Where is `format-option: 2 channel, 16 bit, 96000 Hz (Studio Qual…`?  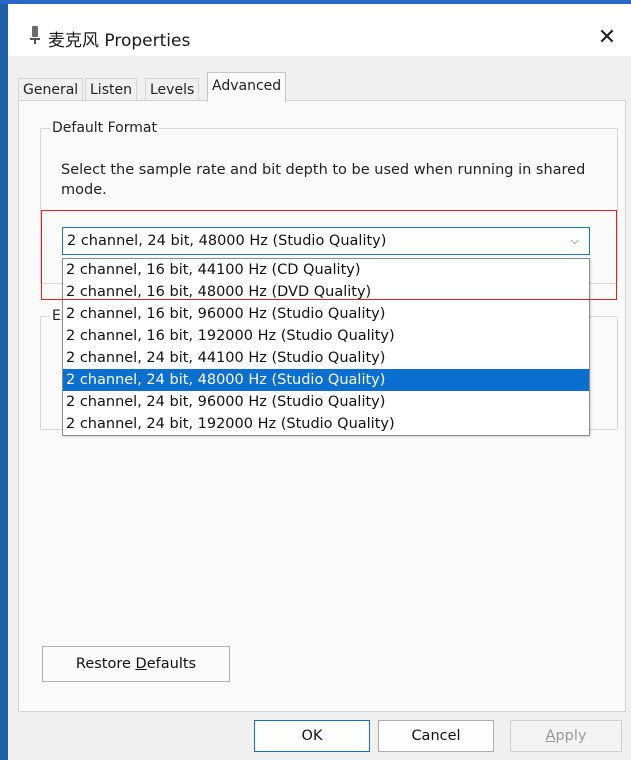 format-option: 2 channel, 16 bit, 96000 Hz (Studio Qual… is located at coordinates (326, 314).